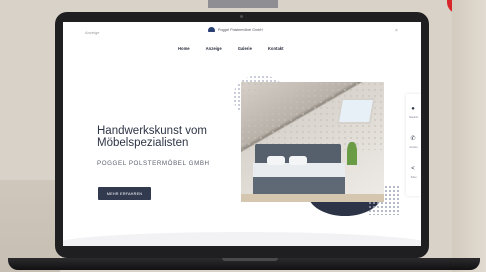 The height and width of the screenshot is (272, 486). I want to click on side-action-location: ● Standort, so click(413, 116).